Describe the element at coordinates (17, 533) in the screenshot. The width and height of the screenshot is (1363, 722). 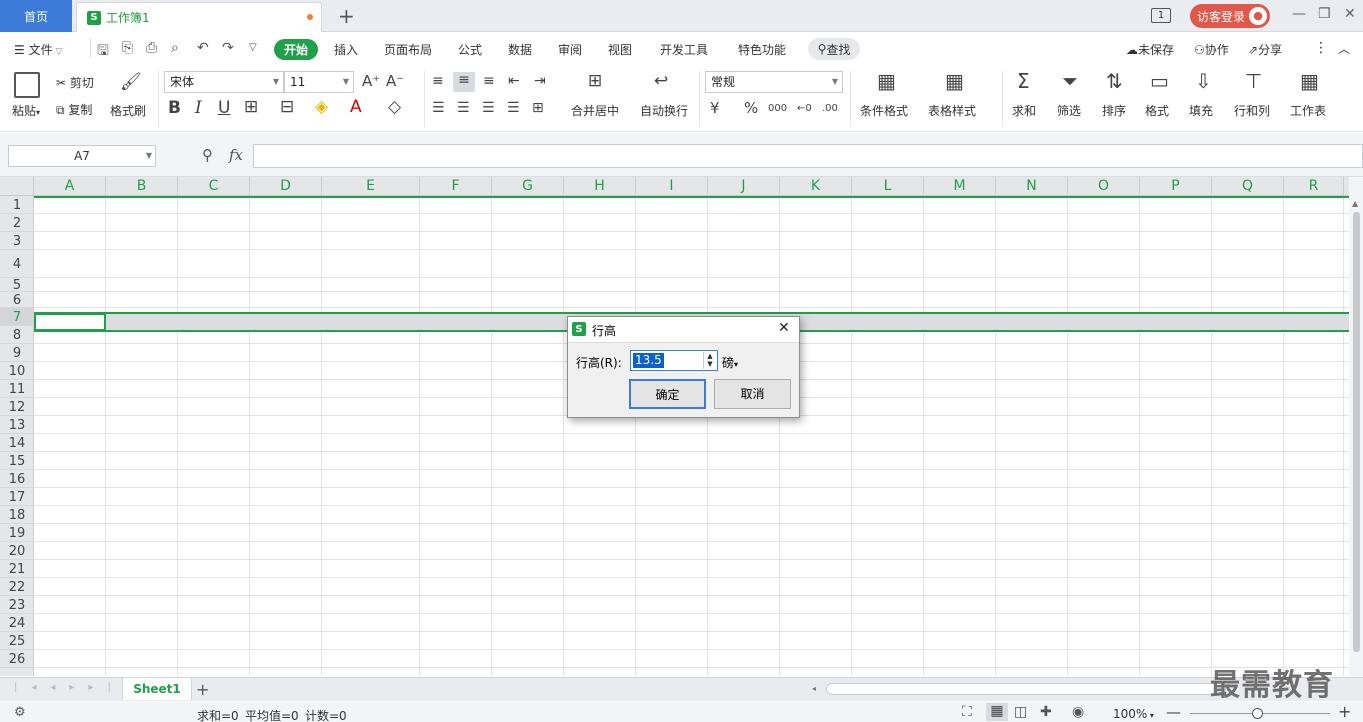
I see `row-header-19: 19` at that location.